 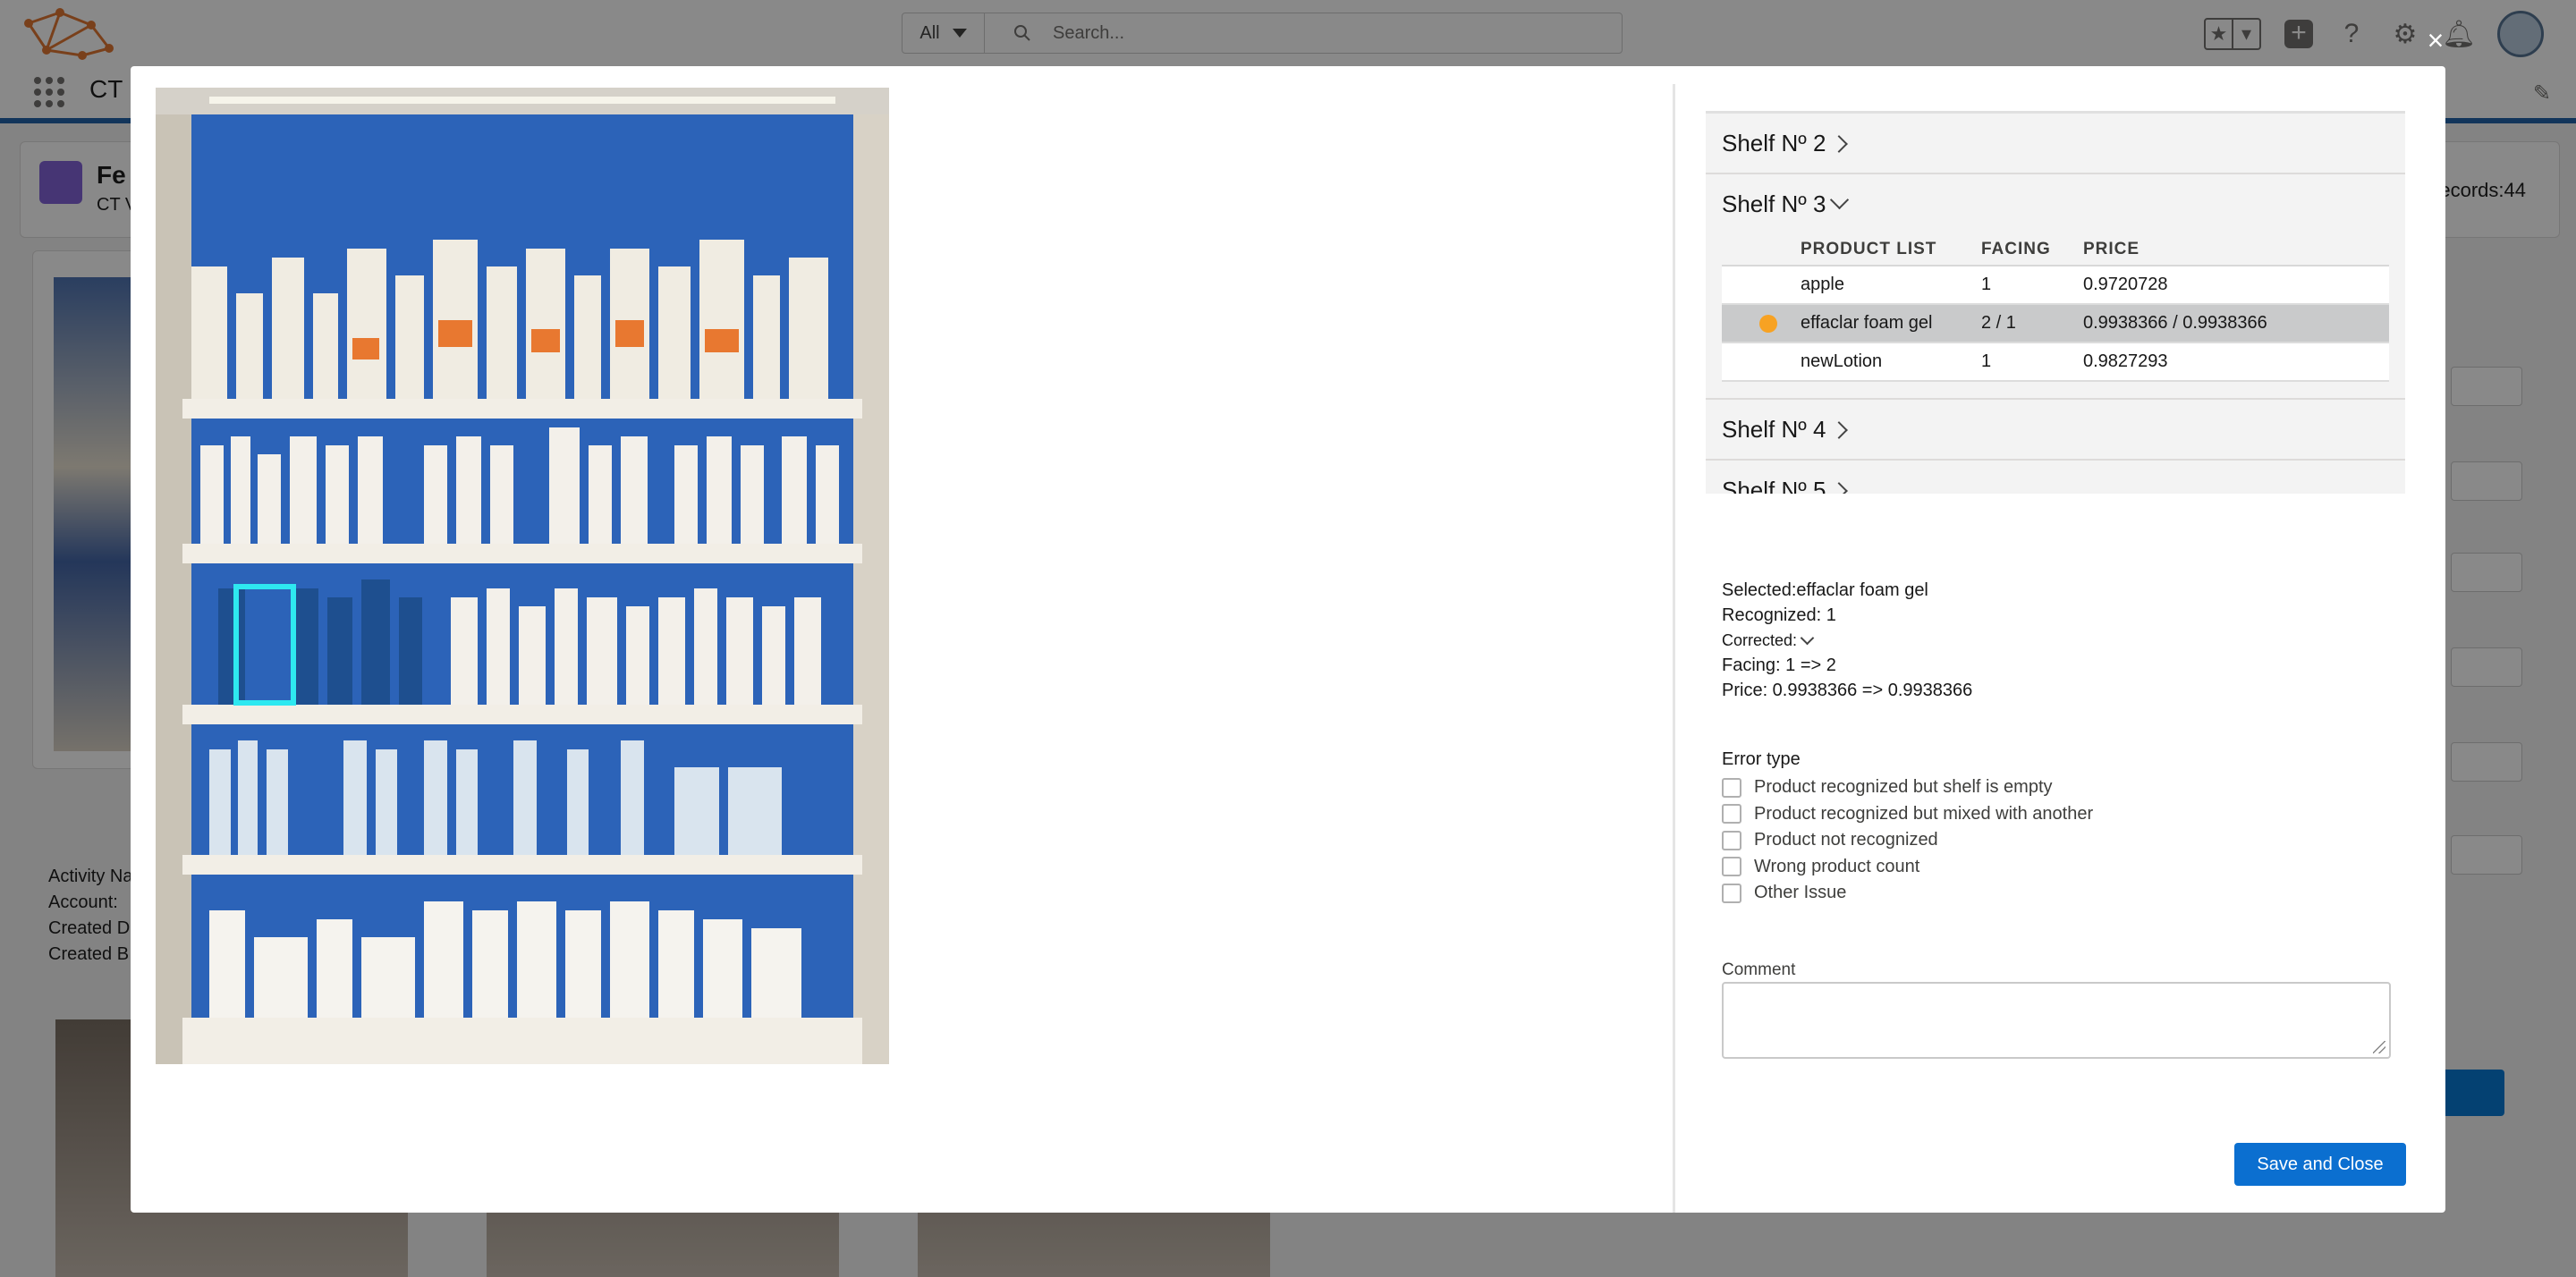 What do you see at coordinates (1825, 590) in the screenshot?
I see `selected-product: Selected:effaclar foam gel` at bounding box center [1825, 590].